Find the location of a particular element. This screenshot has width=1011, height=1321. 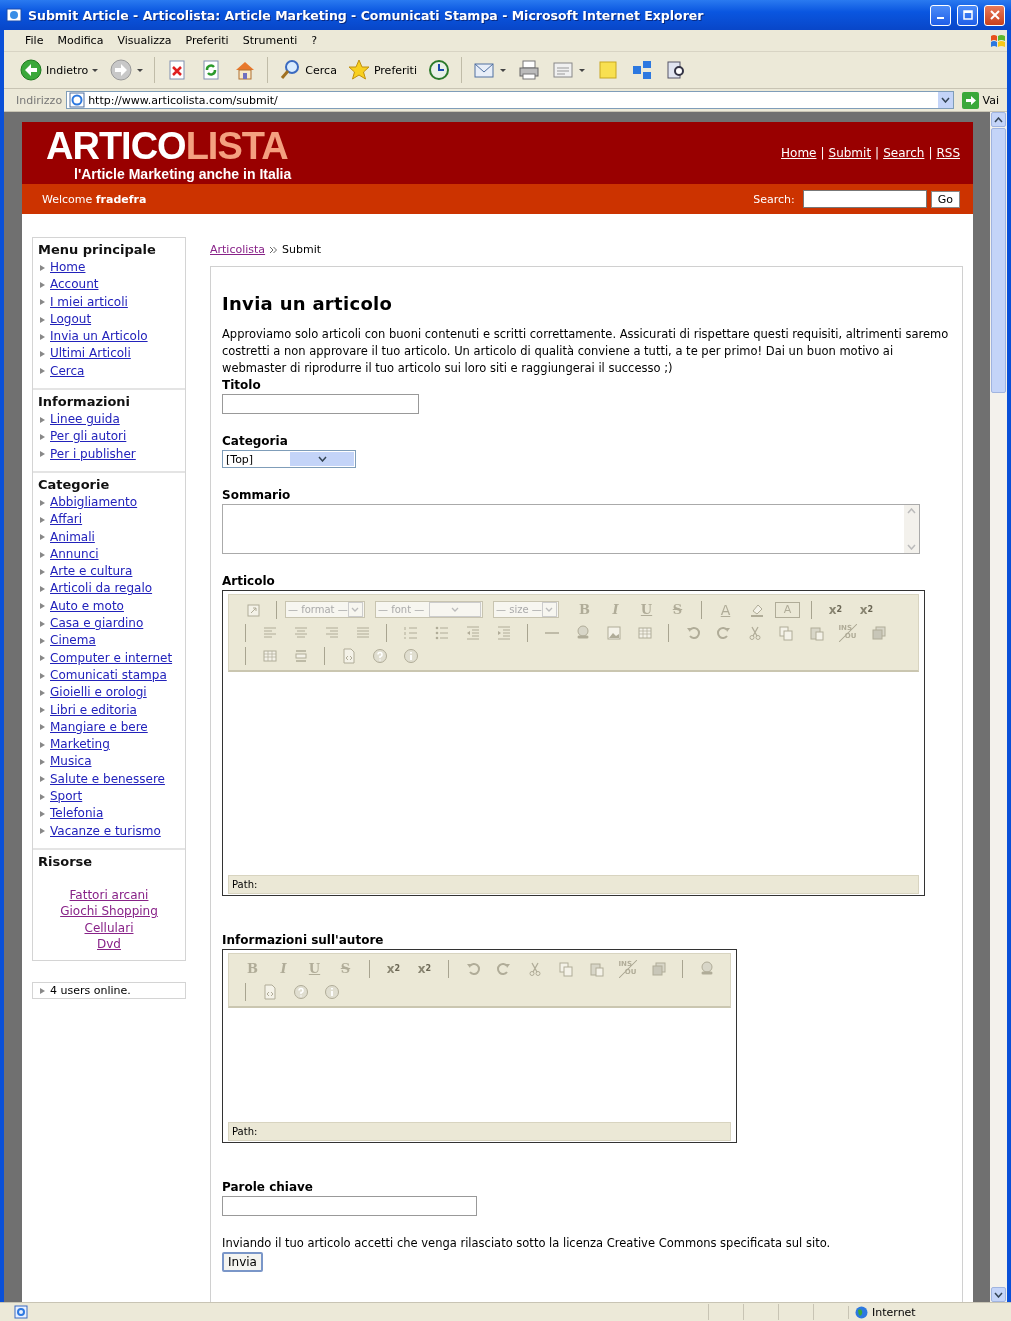

scrollbar is located at coordinates (998, 707).